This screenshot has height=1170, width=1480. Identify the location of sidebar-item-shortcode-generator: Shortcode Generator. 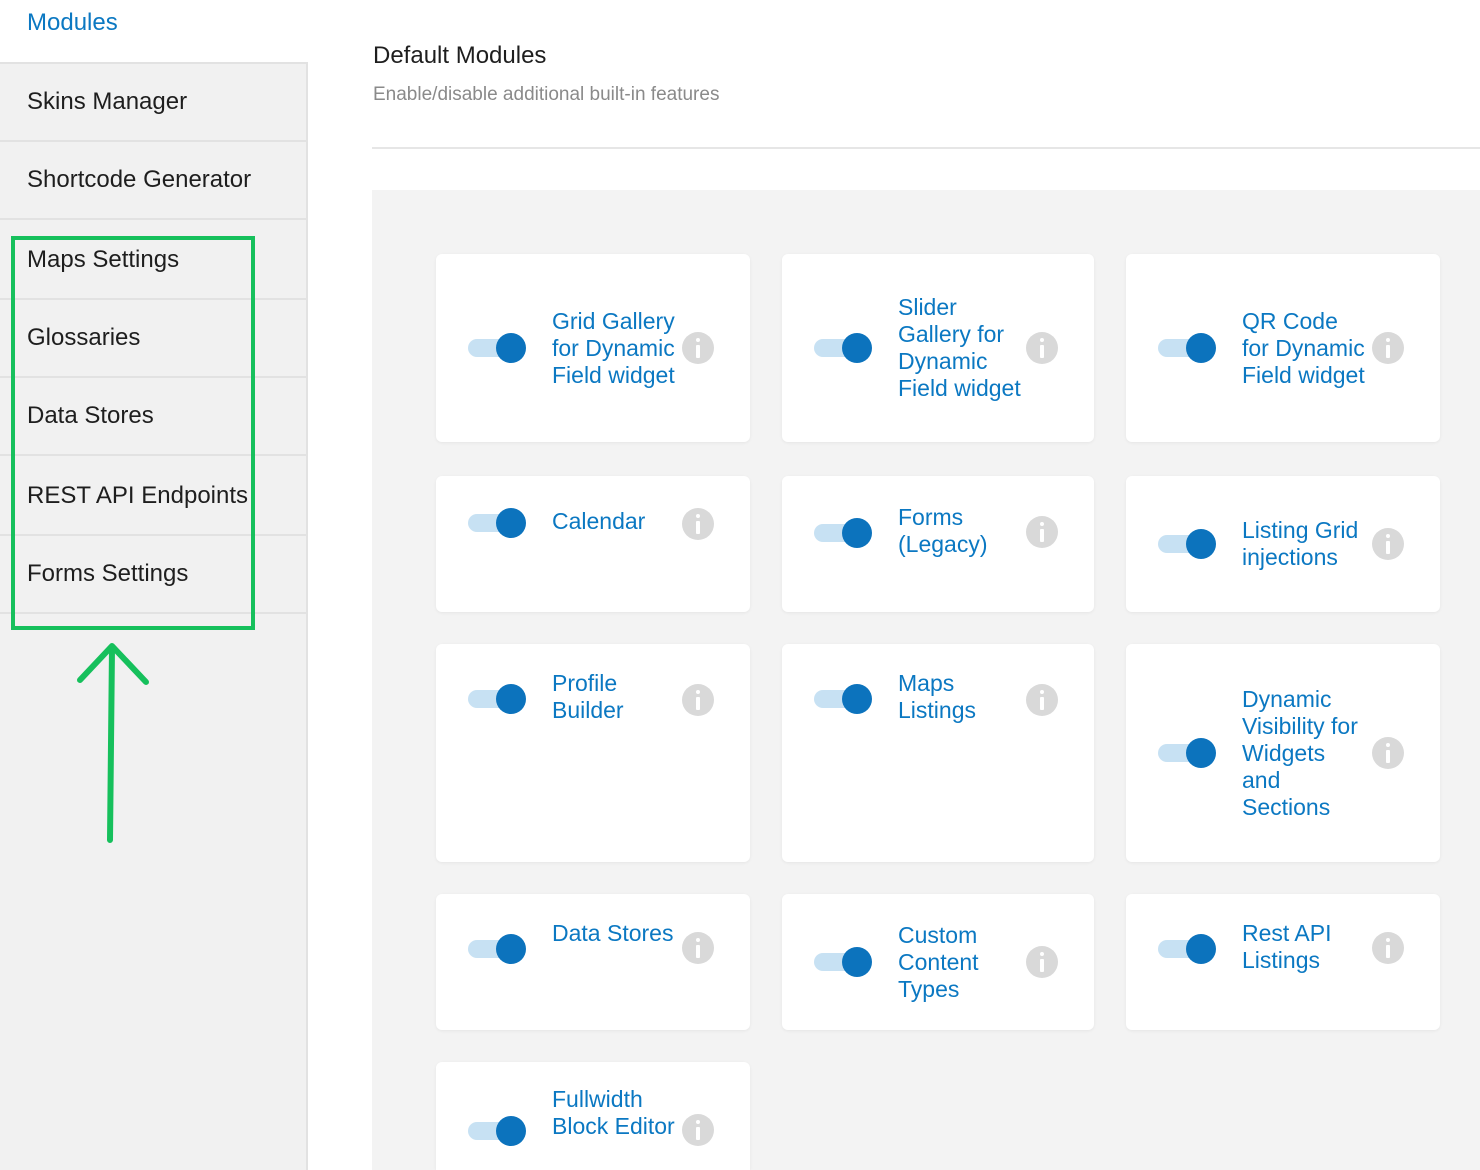
(153, 181).